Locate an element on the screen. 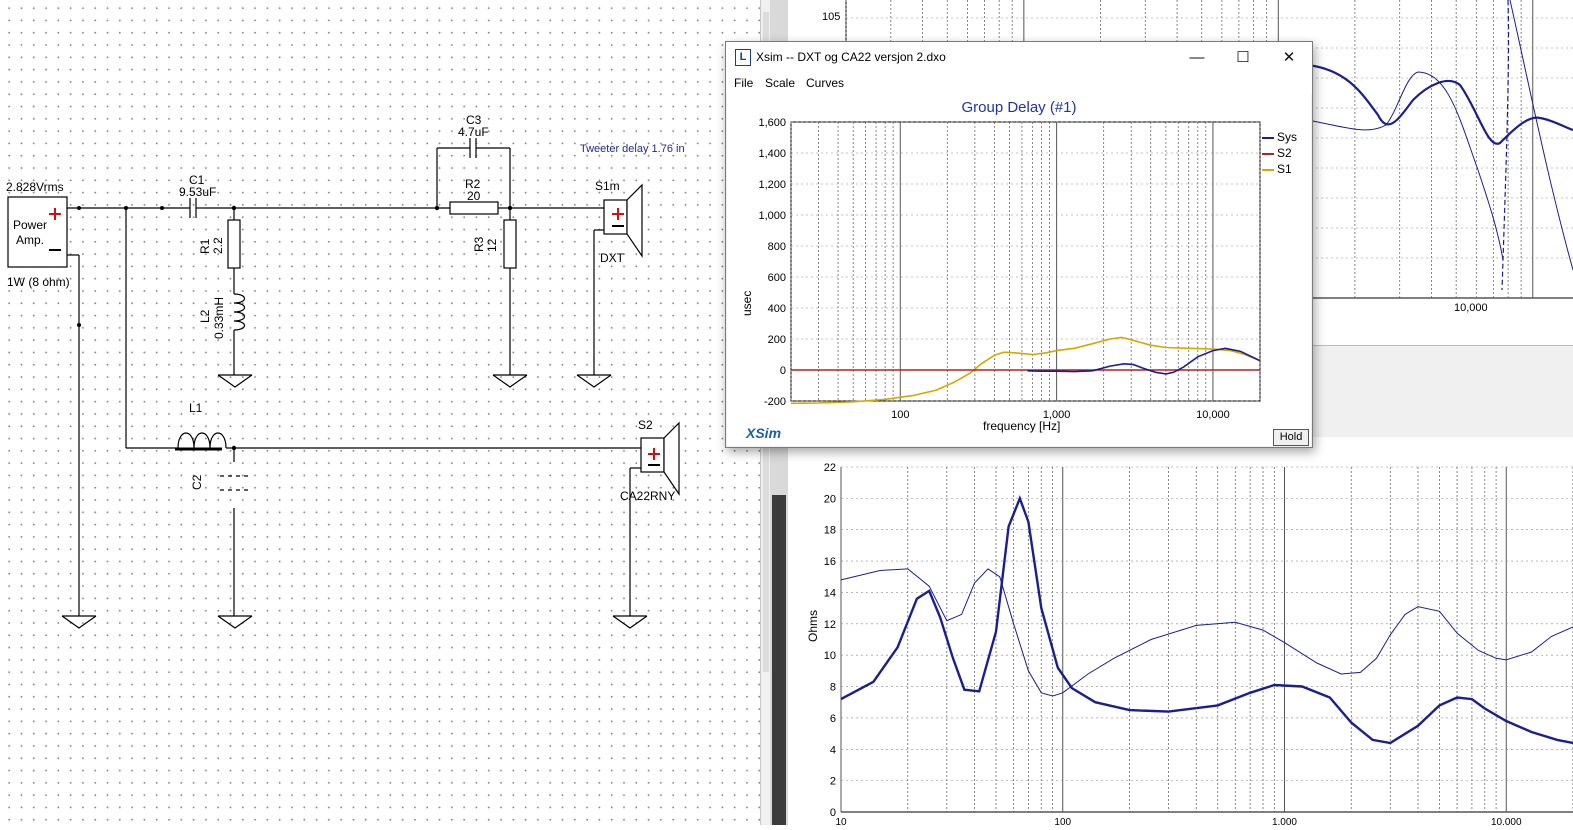 This screenshot has width=1573, height=830. s2-name-label: S2 is located at coordinates (645, 425).